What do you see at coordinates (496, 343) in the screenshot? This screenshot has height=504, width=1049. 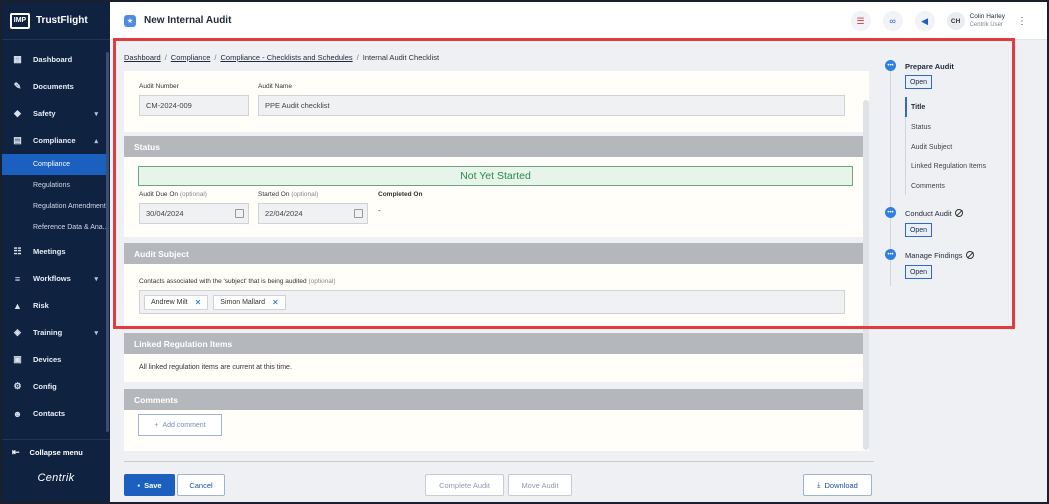 I see `linked-regulation-heading: Linked Regulation Items` at bounding box center [496, 343].